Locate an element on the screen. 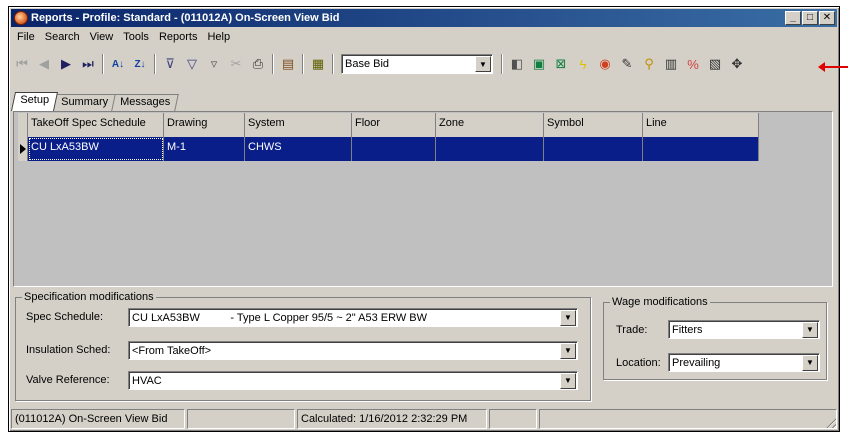 This screenshot has width=849, height=438. trade-select: Fitters ▼ is located at coordinates (744, 329).